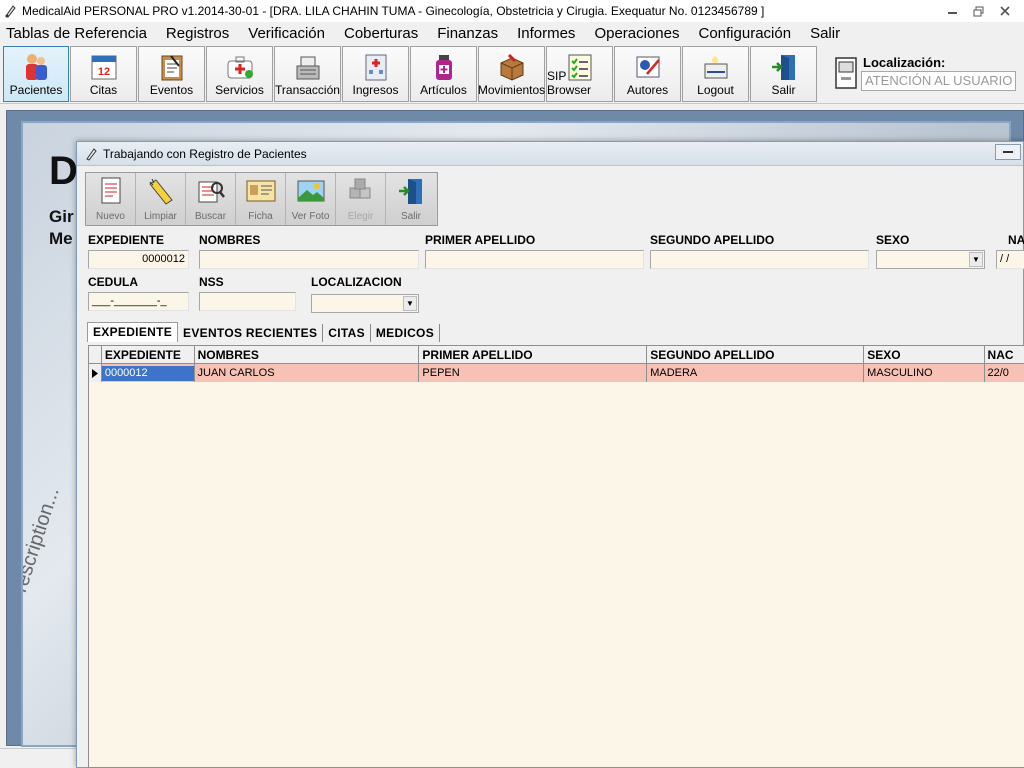 Image resolution: width=1024 pixels, height=768 pixels. I want to click on nombres-label: NOMBRES, so click(230, 240).